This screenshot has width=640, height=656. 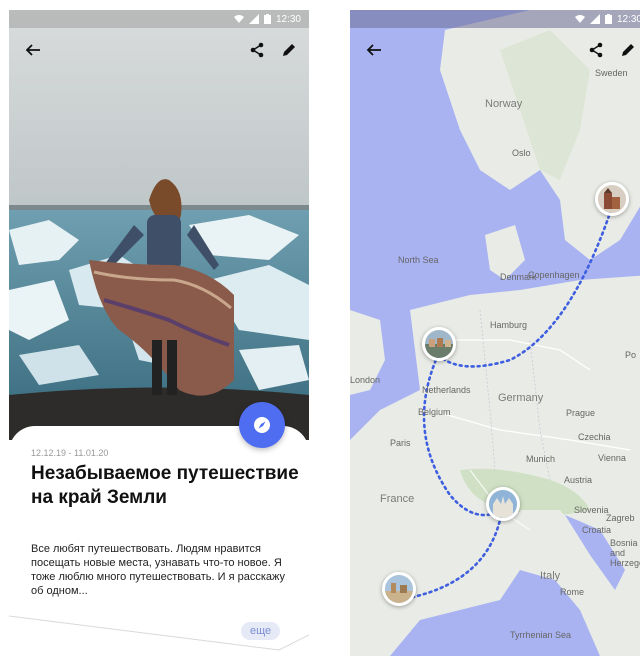 I want to click on label-germany: Germany, so click(x=521, y=398).